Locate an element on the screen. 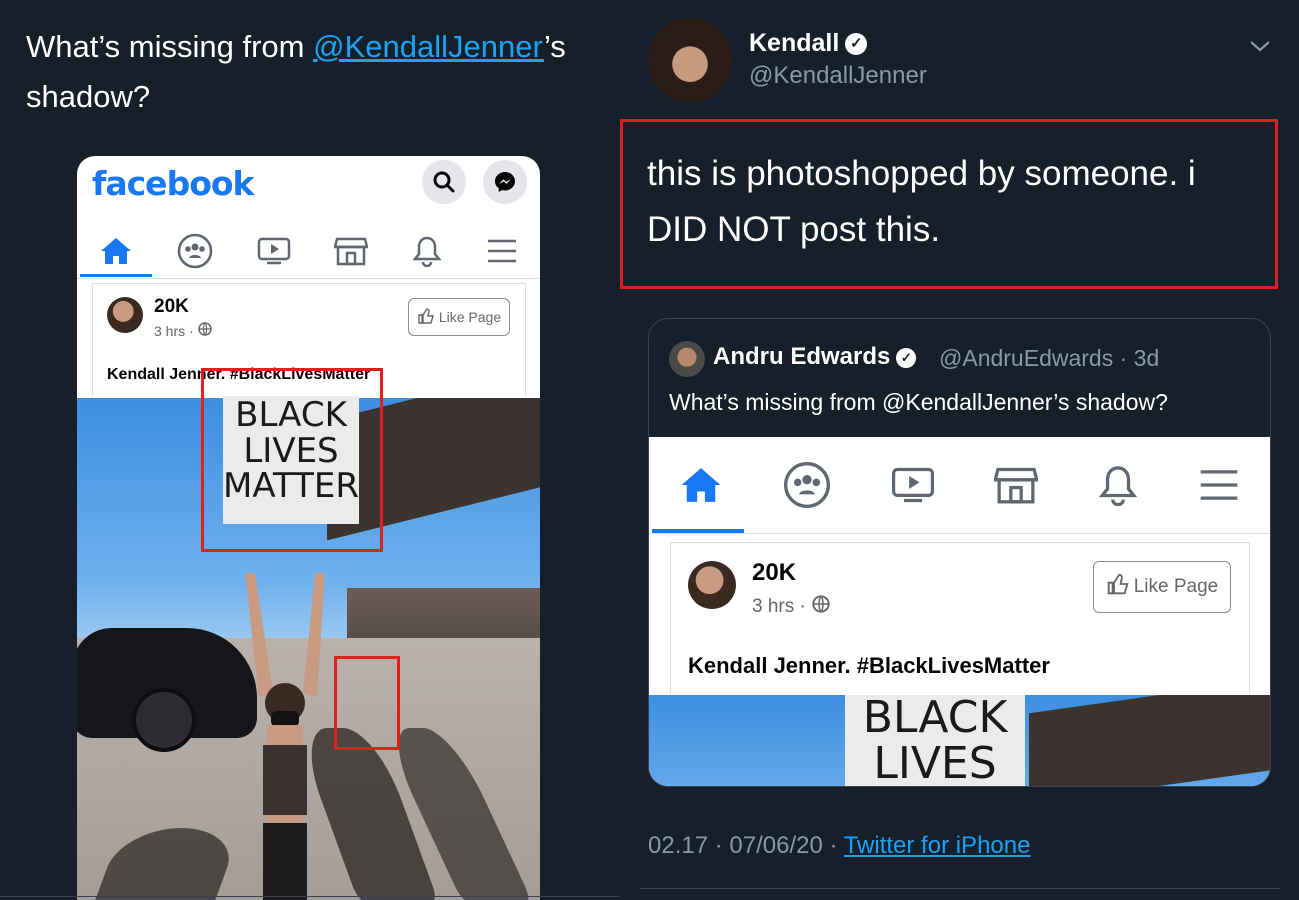  highlight-box-shadow is located at coordinates (367, 703).